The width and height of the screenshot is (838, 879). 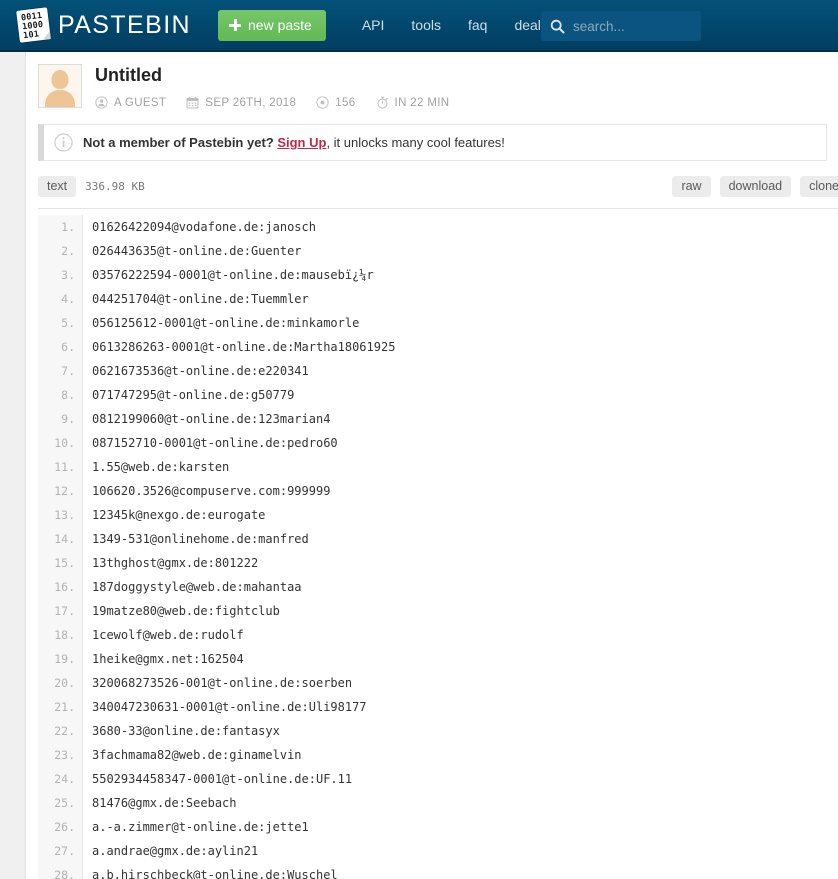 I want to click on avatar, so click(x=60, y=86).